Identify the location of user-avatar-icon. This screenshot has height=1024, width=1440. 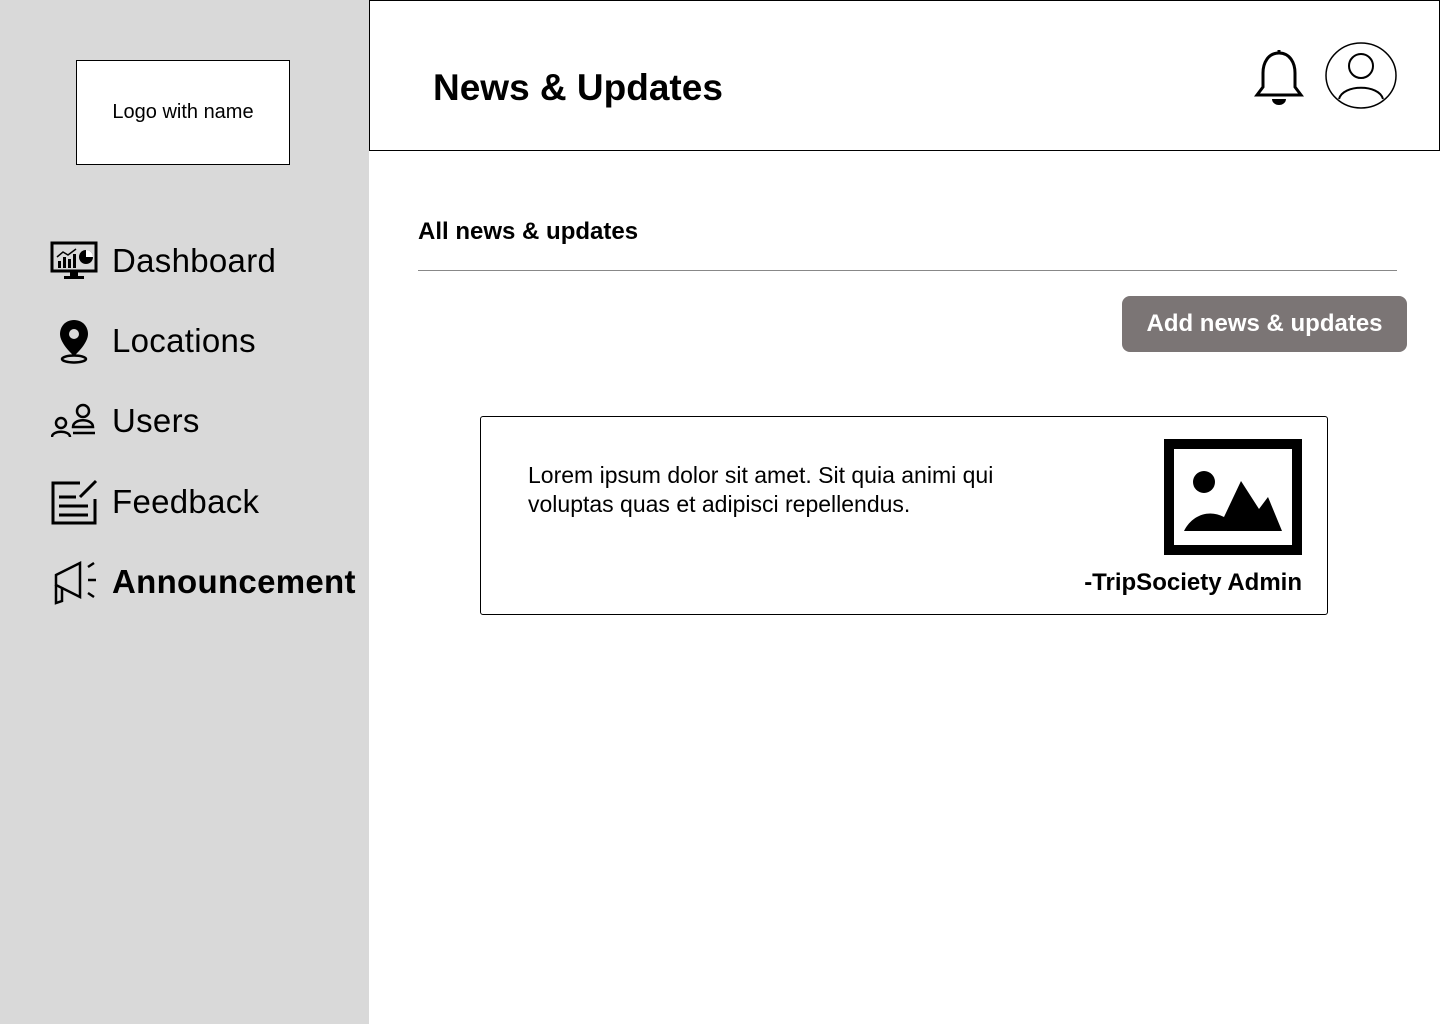
(1361, 75).